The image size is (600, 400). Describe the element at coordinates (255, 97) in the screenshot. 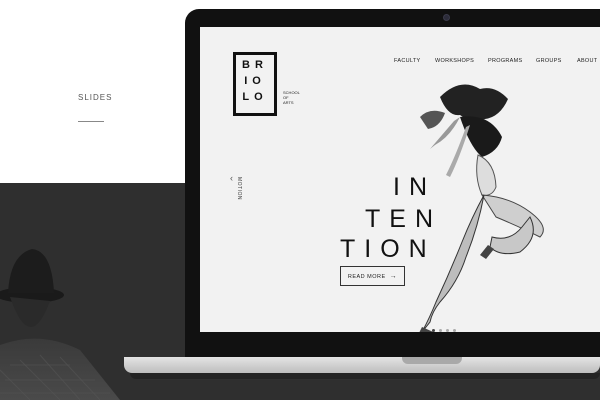

I see `logo-row-3: LO` at that location.